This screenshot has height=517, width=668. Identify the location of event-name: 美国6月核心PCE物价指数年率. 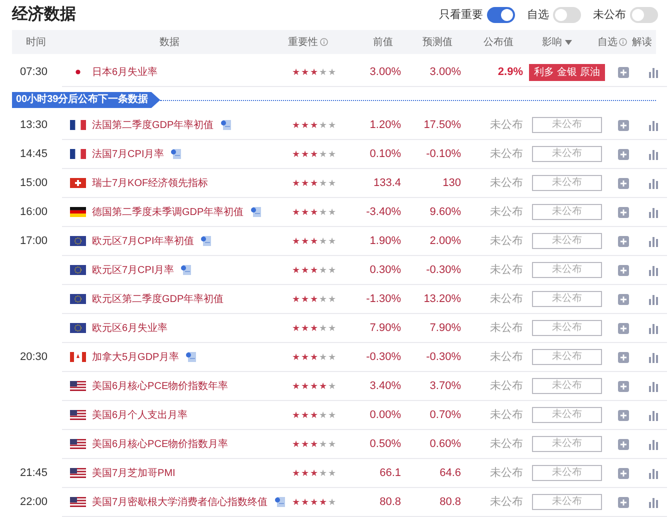
(160, 386).